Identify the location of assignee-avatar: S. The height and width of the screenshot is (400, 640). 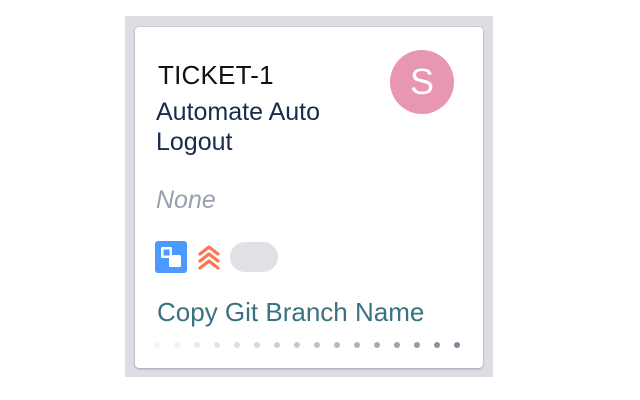
(422, 82).